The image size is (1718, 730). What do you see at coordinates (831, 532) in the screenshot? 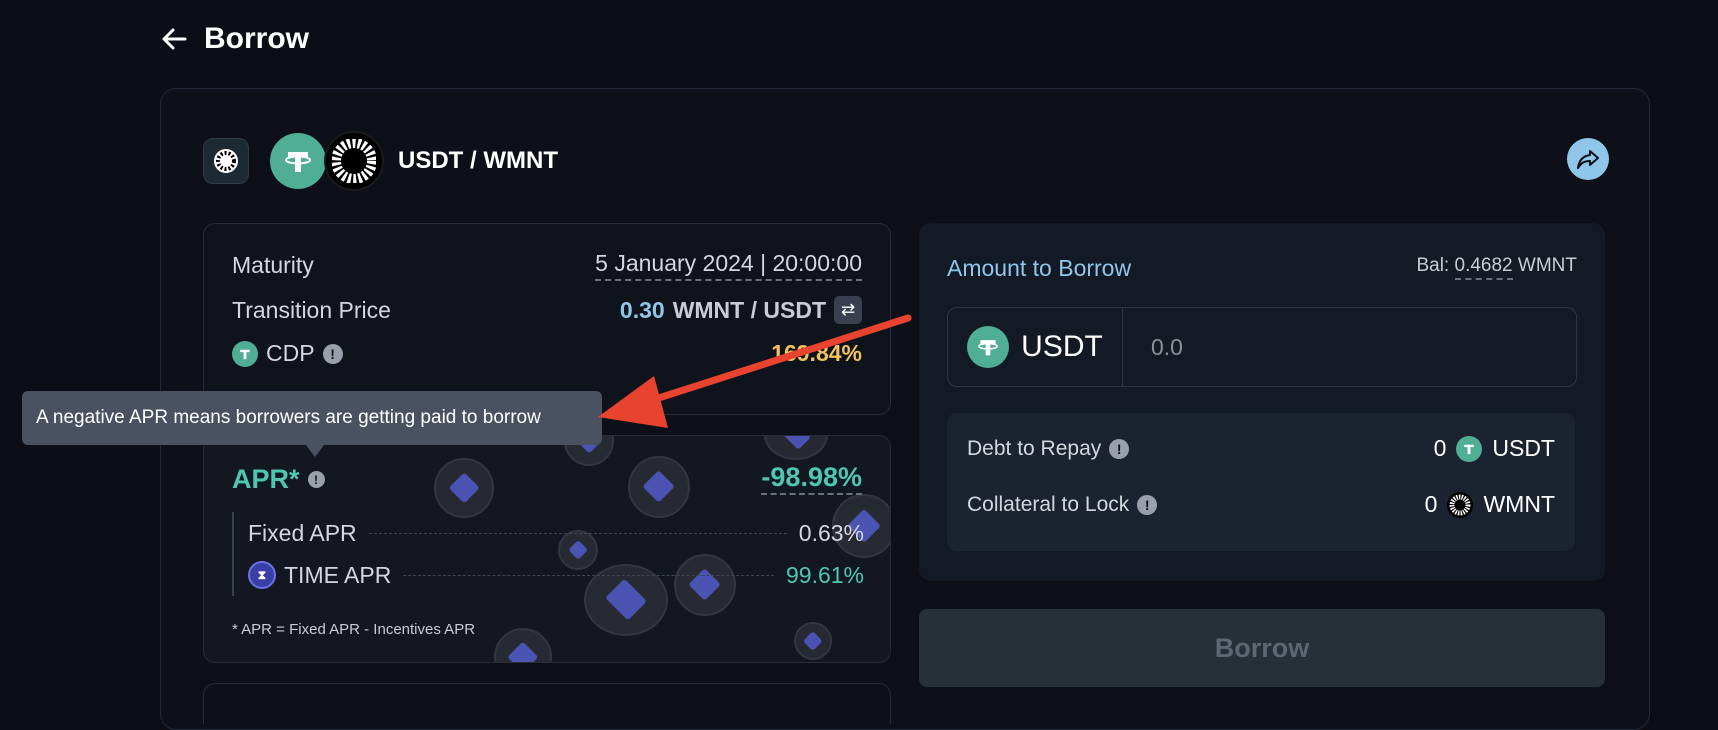
I see `fixed-apr-value: 0.63%` at bounding box center [831, 532].